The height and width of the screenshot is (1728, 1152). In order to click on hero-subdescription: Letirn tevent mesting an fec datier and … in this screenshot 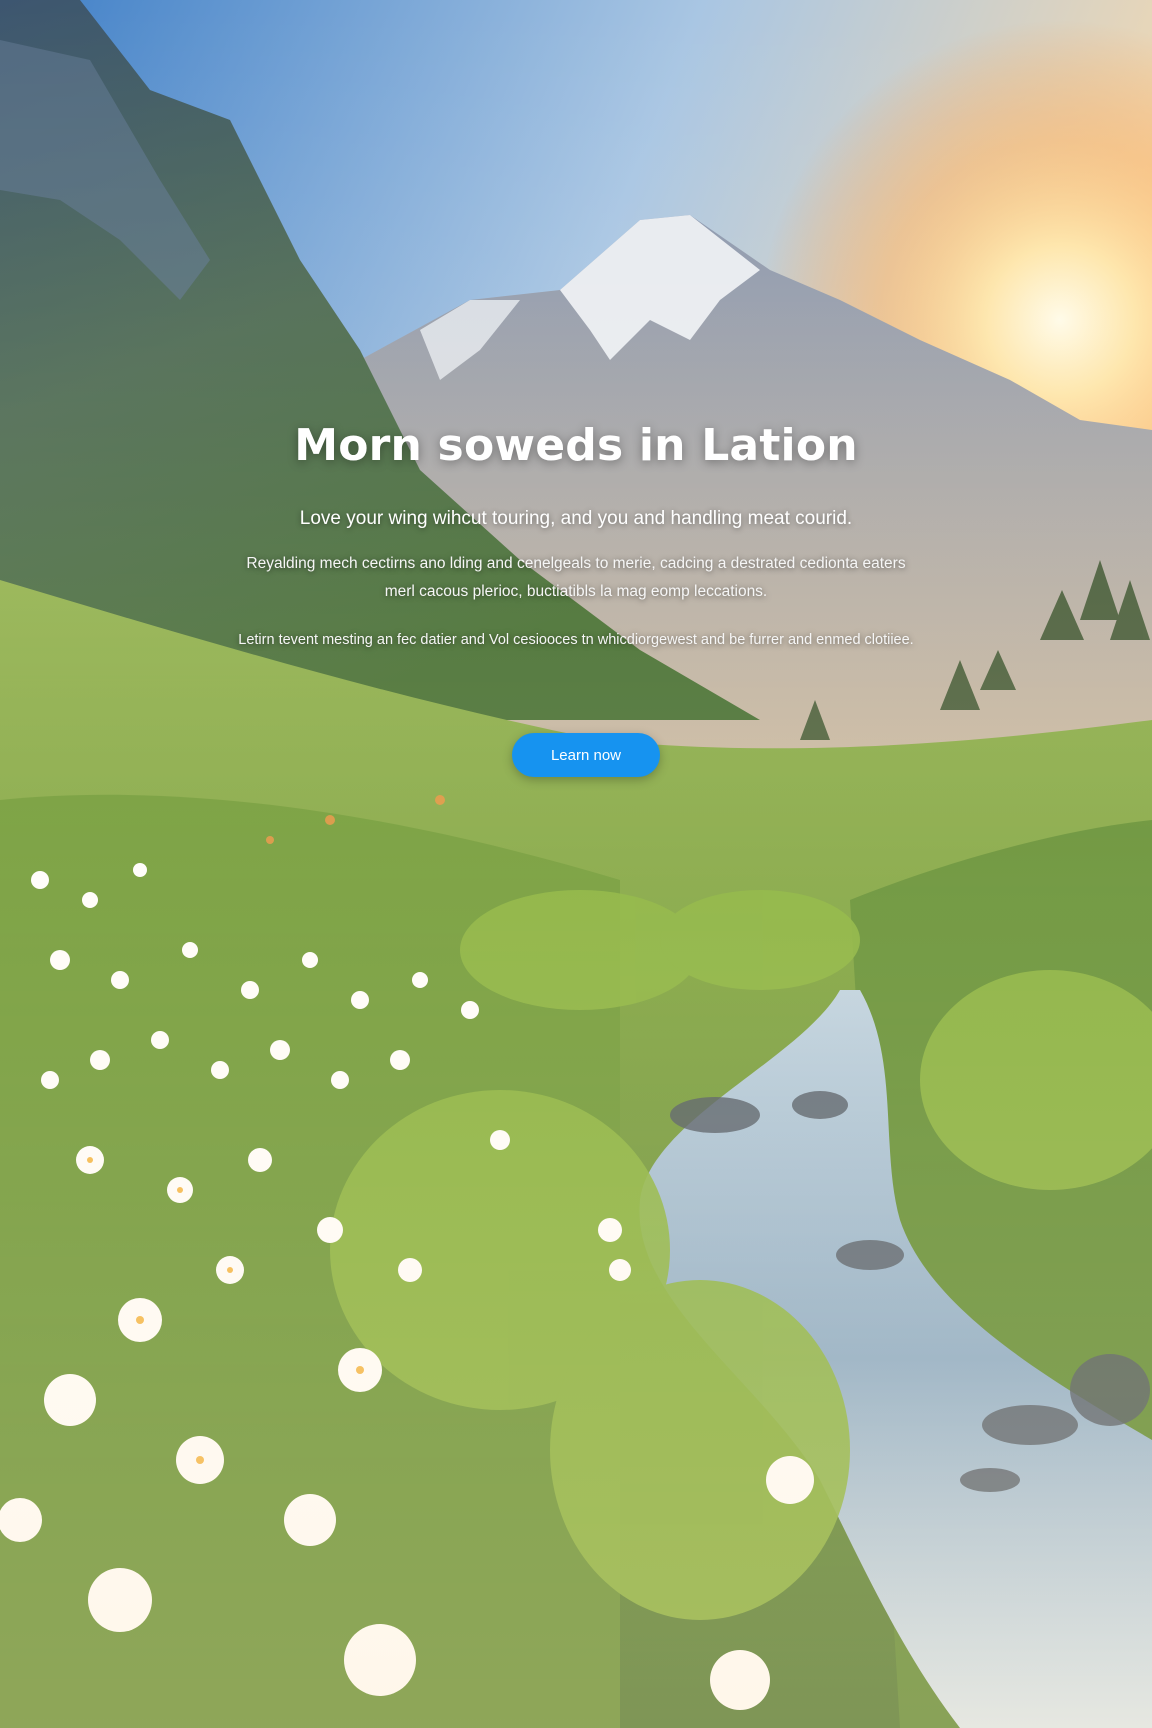, I will do `click(576, 640)`.